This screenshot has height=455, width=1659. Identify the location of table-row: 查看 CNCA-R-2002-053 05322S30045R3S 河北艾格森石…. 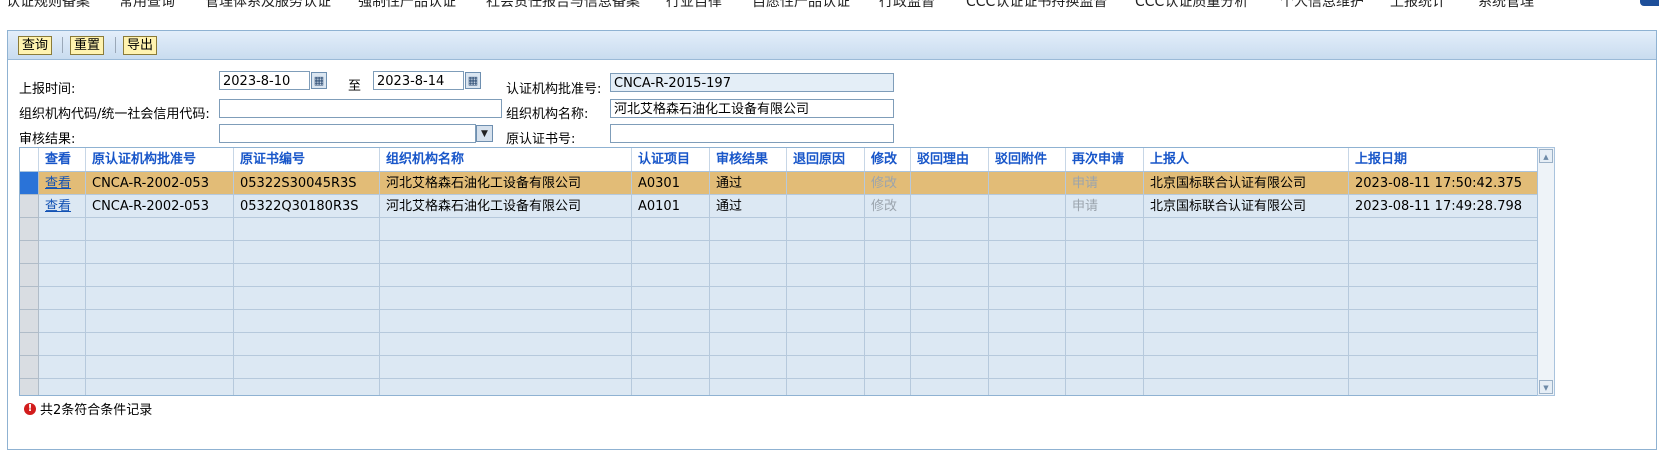
(783, 183).